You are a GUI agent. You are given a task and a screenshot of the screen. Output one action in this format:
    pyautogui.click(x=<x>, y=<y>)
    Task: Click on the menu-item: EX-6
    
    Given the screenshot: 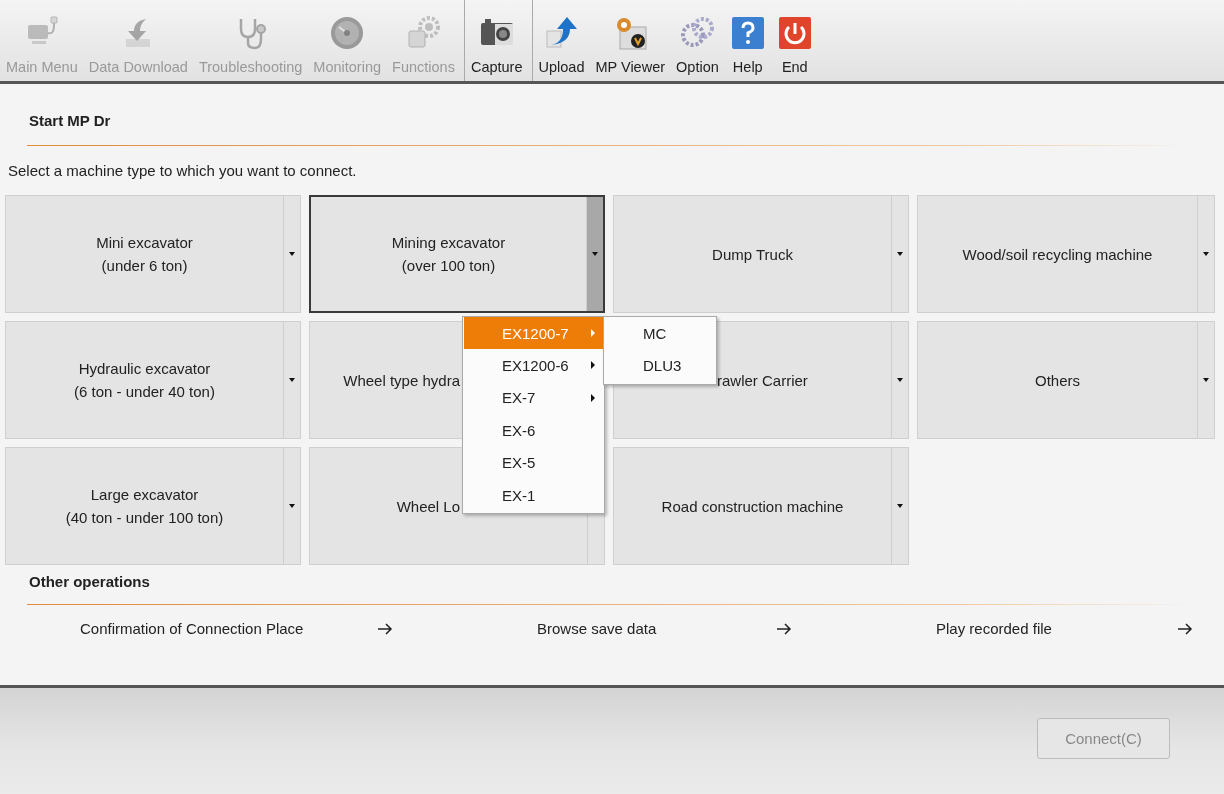 What is the action you would take?
    pyautogui.click(x=533, y=430)
    